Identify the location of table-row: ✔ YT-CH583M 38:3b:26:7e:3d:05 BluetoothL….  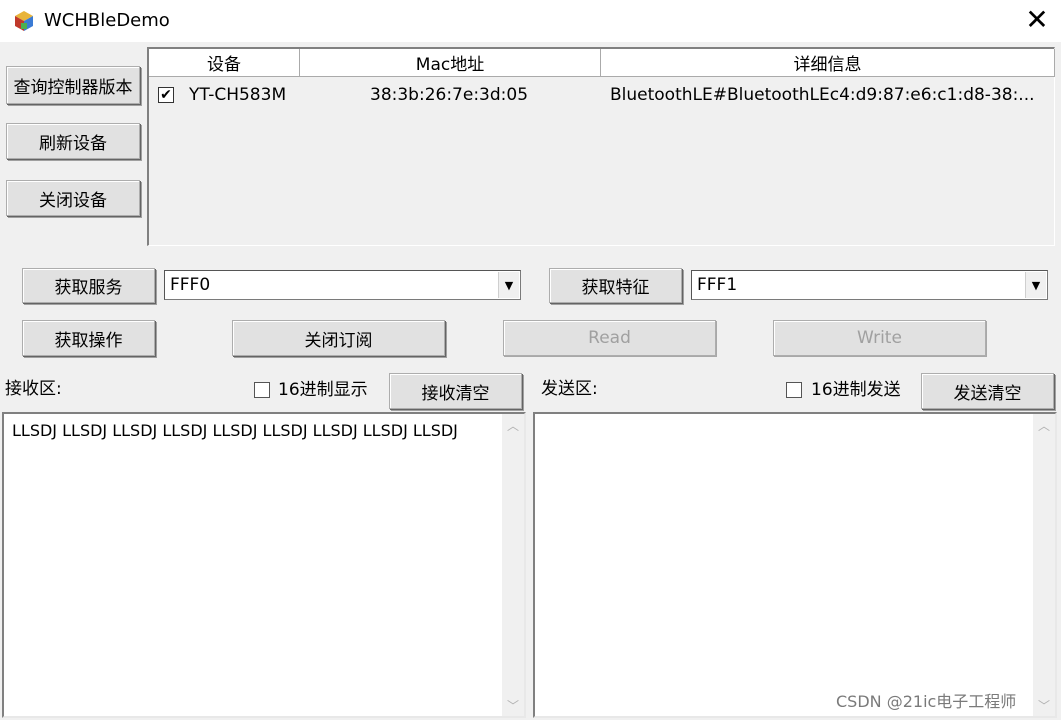
(601, 95).